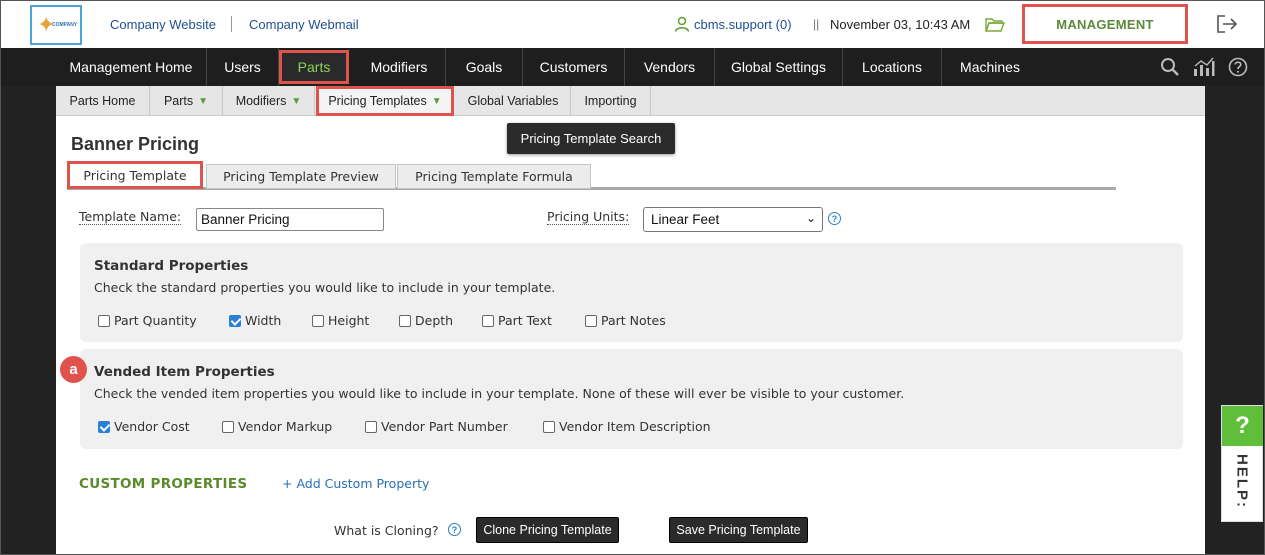 Image resolution: width=1265 pixels, height=555 pixels. I want to click on logout-icon, so click(1227, 24).